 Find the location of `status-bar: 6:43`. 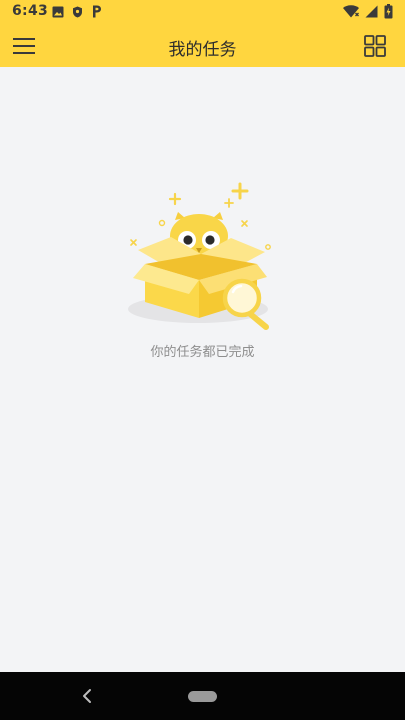

status-bar: 6:43 is located at coordinates (202, 12).